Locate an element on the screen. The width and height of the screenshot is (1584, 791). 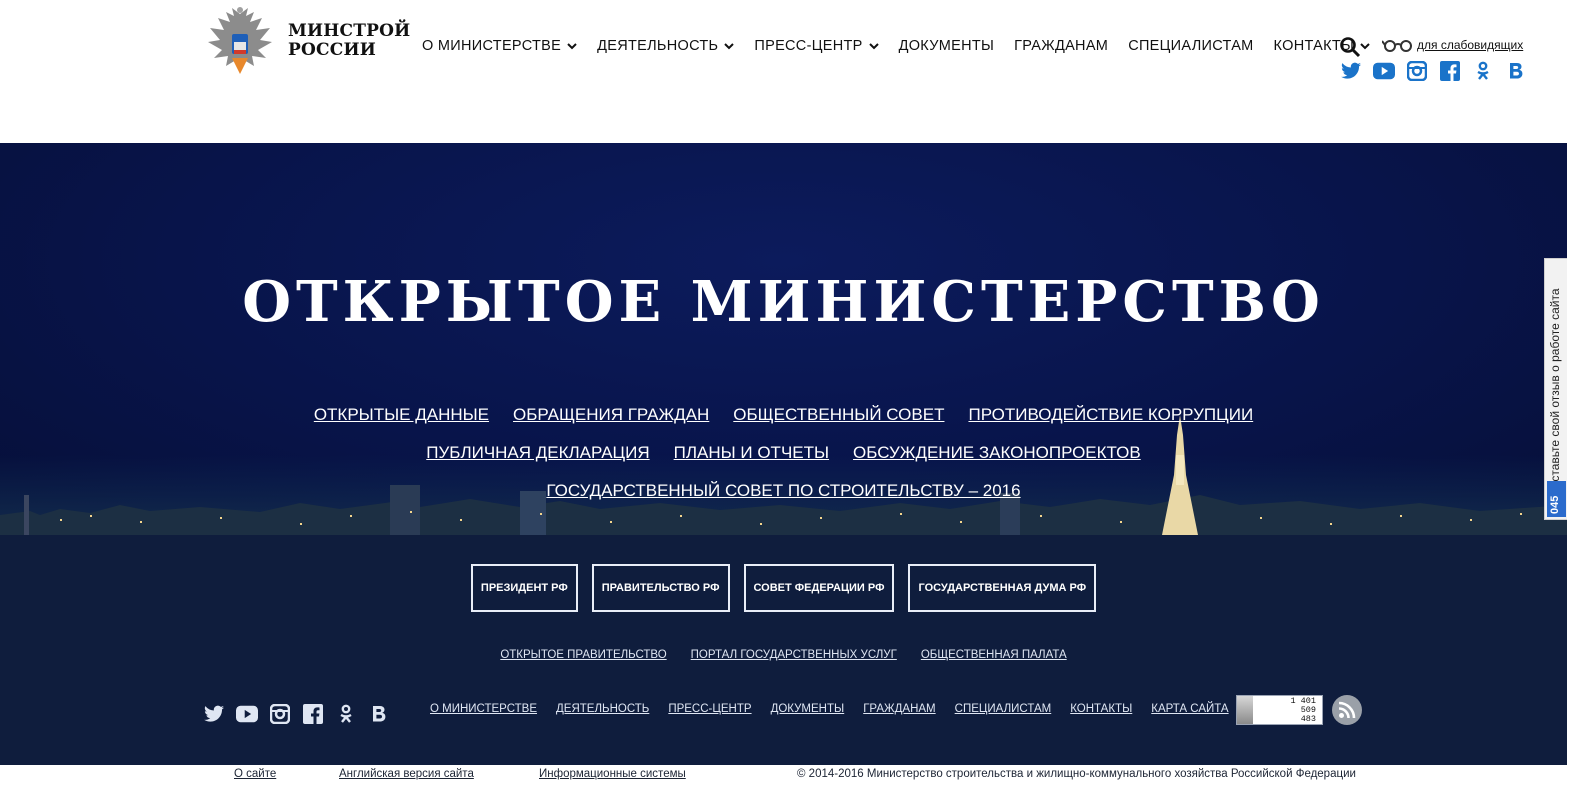
federation-council-button: СОВЕТ ФЕДЕРАЦИИ РФ is located at coordinates (819, 588).